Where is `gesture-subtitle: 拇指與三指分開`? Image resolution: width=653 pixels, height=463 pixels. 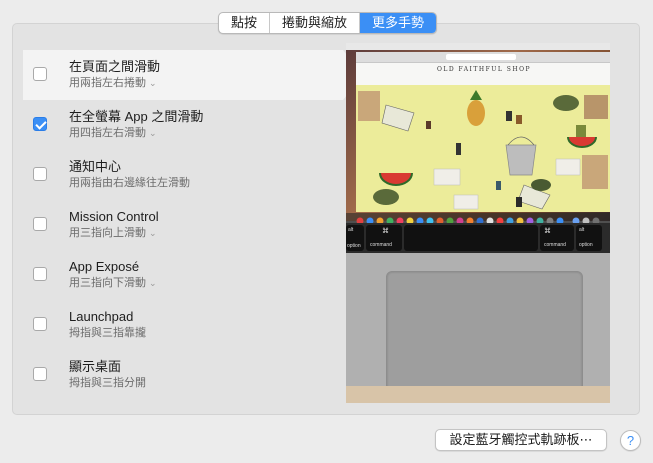
gesture-subtitle: 拇指與三指分開 is located at coordinates (206, 383).